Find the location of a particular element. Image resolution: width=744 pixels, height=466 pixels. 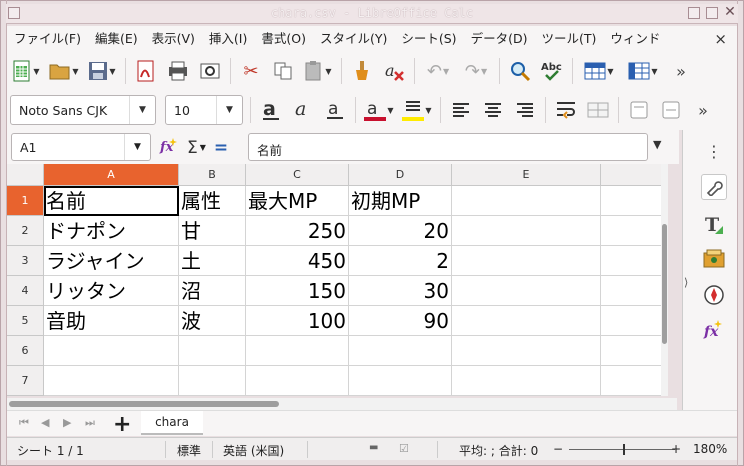

cell-d6 is located at coordinates (400, 351).